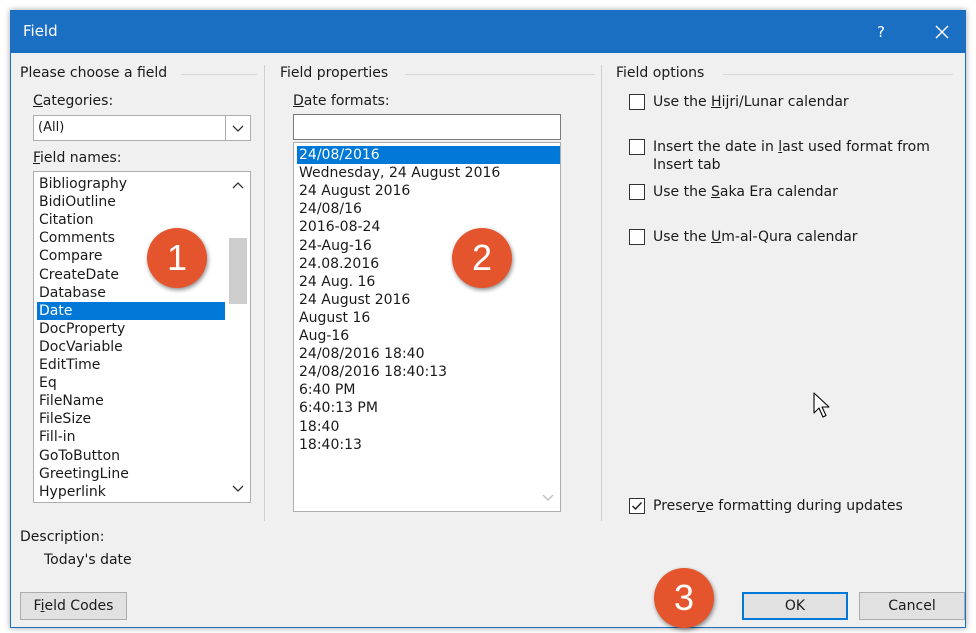 The width and height of the screenshot is (976, 633). Describe the element at coordinates (428, 246) in the screenshot. I see `date-format-item: 24-Aug-16` at that location.